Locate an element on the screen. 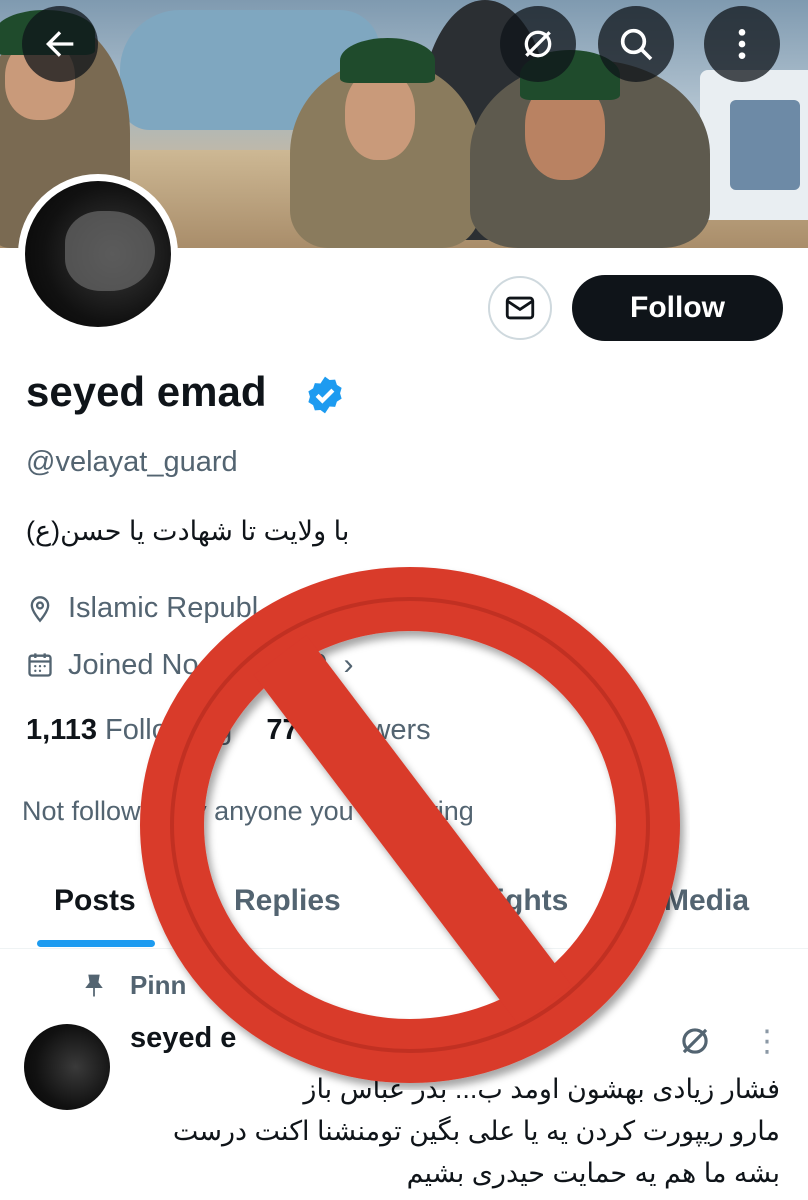 The width and height of the screenshot is (808, 1200). followers-stat: 779 lowers is located at coordinates (348, 730).